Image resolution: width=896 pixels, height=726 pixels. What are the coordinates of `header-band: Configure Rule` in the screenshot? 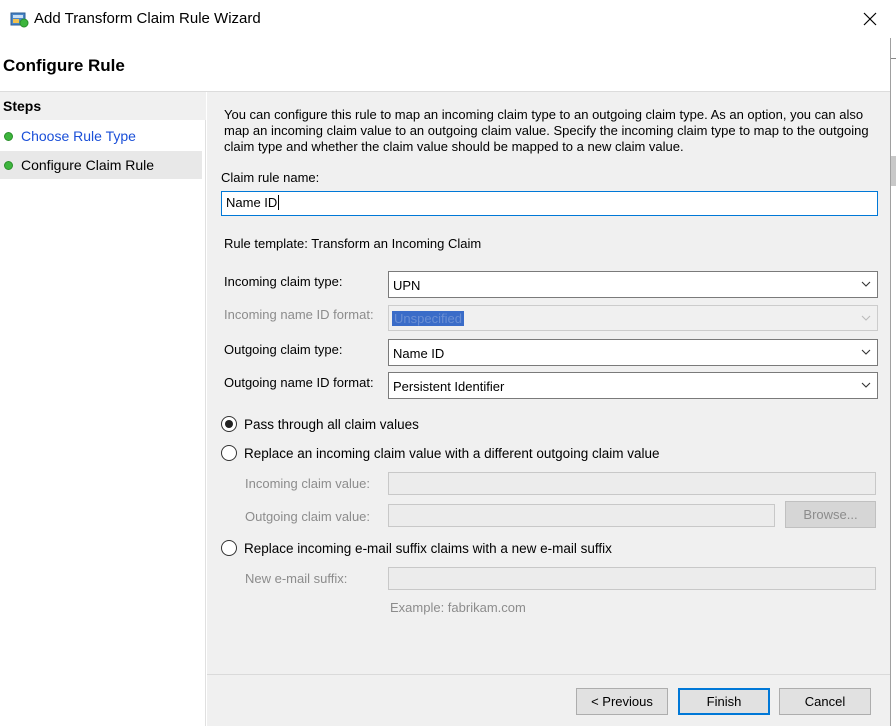 It's located at (448, 65).